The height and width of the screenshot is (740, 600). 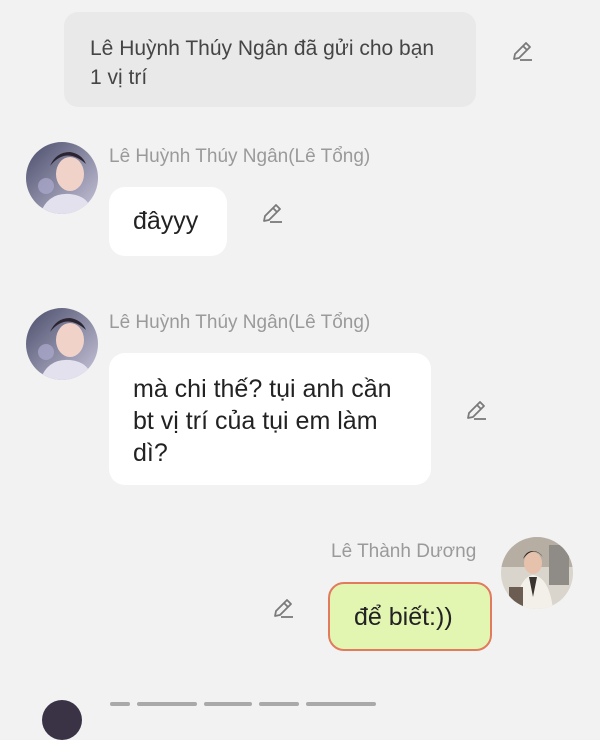 I want to click on message-bubble: đâyyy, so click(x=168, y=221).